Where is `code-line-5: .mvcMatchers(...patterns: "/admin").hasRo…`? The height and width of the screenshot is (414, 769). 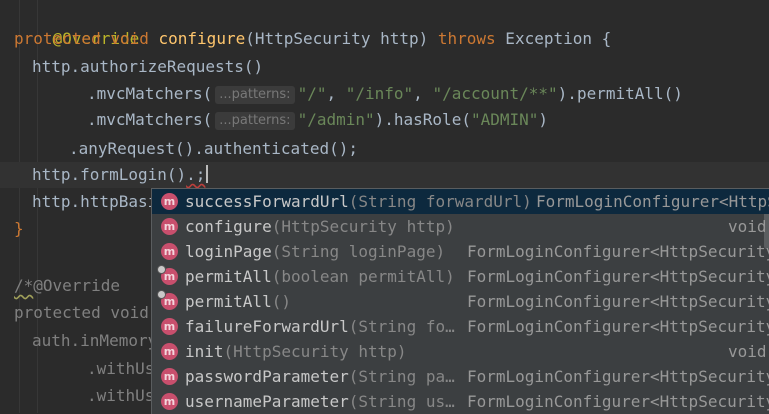 code-line-5: .mvcMatchers(...patterns: "/admin").hasRo… is located at coordinates (317, 120).